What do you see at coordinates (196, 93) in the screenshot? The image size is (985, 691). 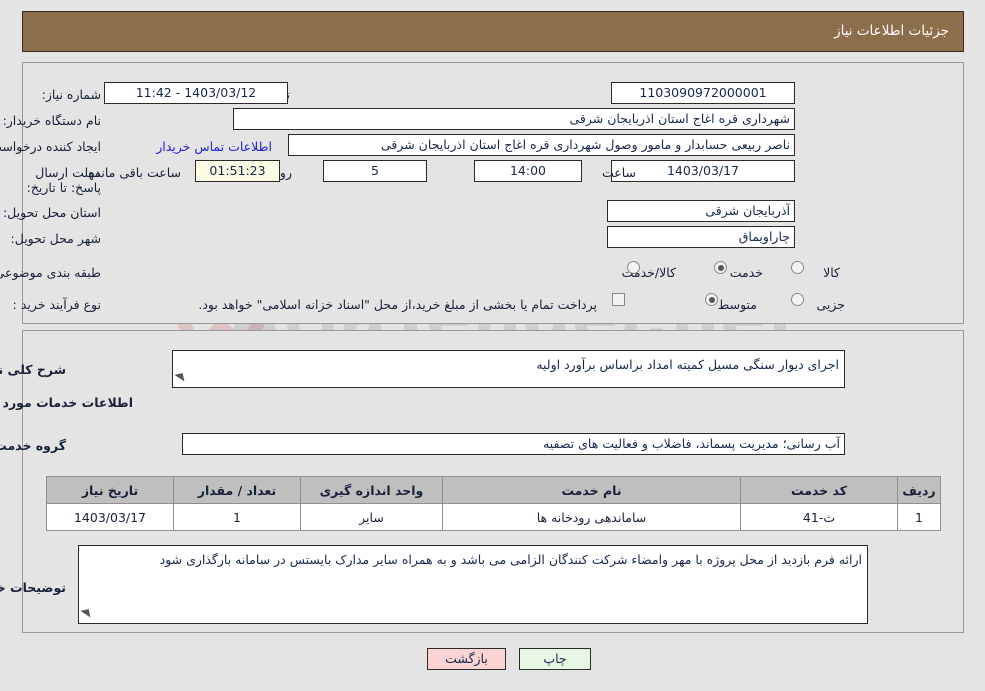 I see `announce-date-field: 1403/03/12 - 11:42` at bounding box center [196, 93].